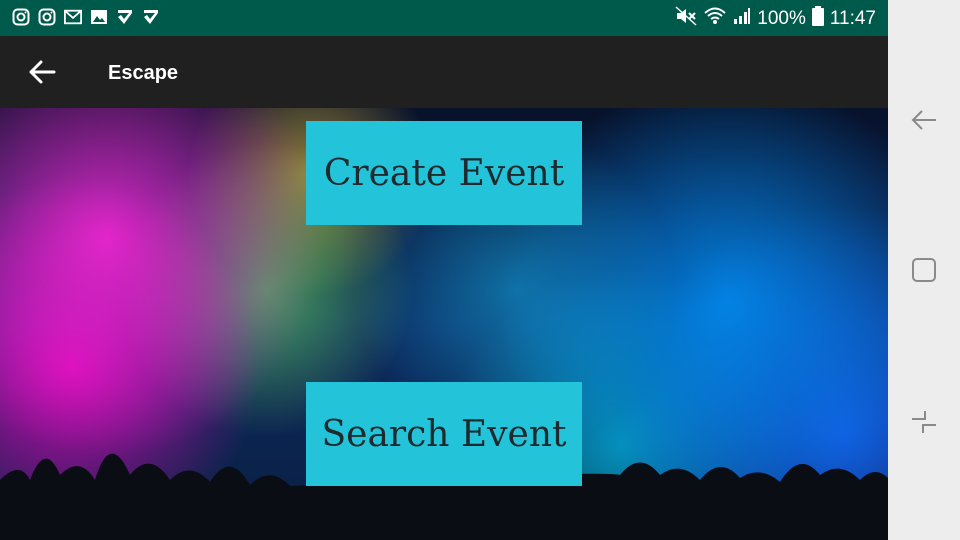 This screenshot has width=960, height=540. I want to click on clock: 11:47, so click(852, 18).